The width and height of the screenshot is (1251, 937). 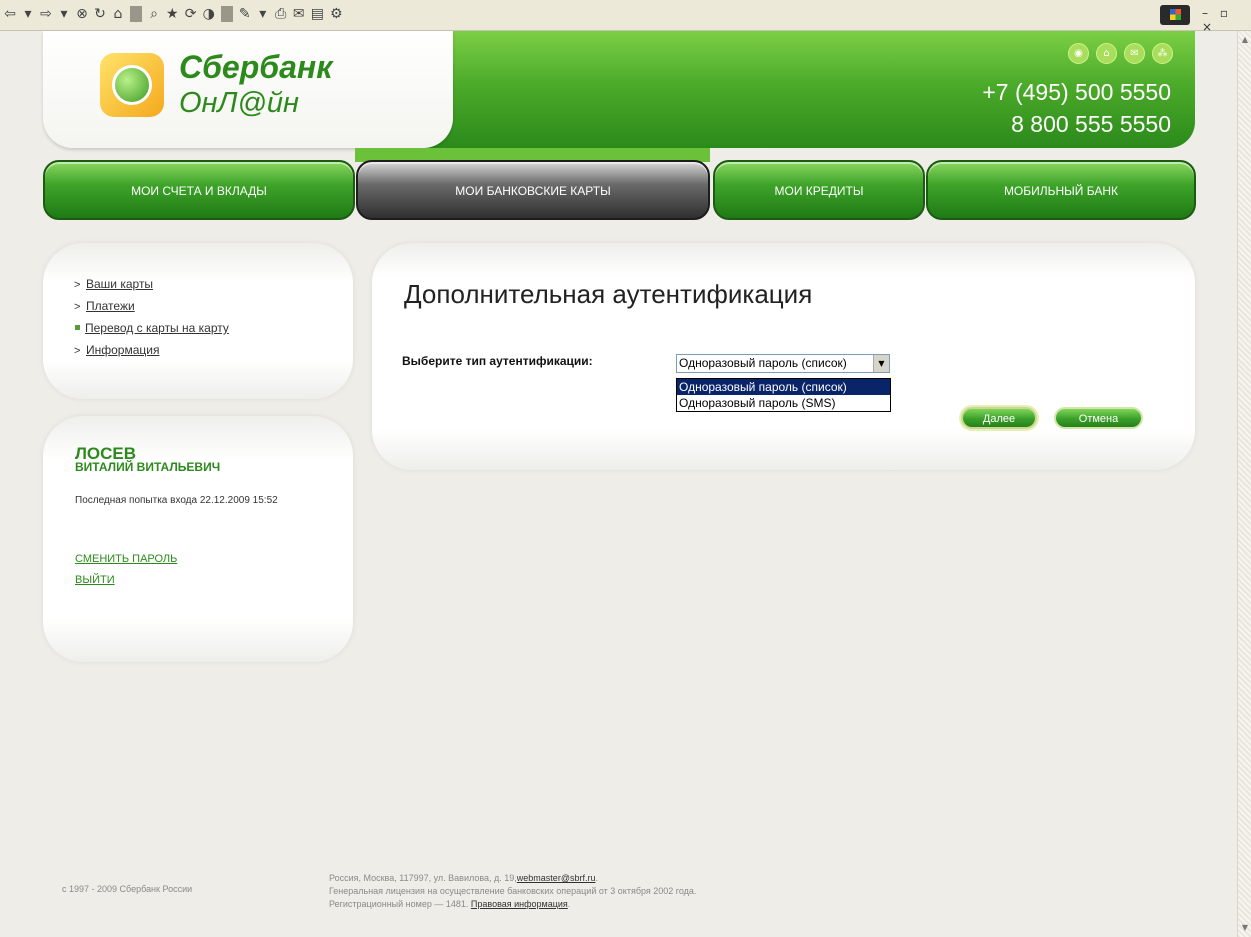 I want to click on auth-type-select: Одноразовый пароль (список) ▼, so click(x=783, y=363).